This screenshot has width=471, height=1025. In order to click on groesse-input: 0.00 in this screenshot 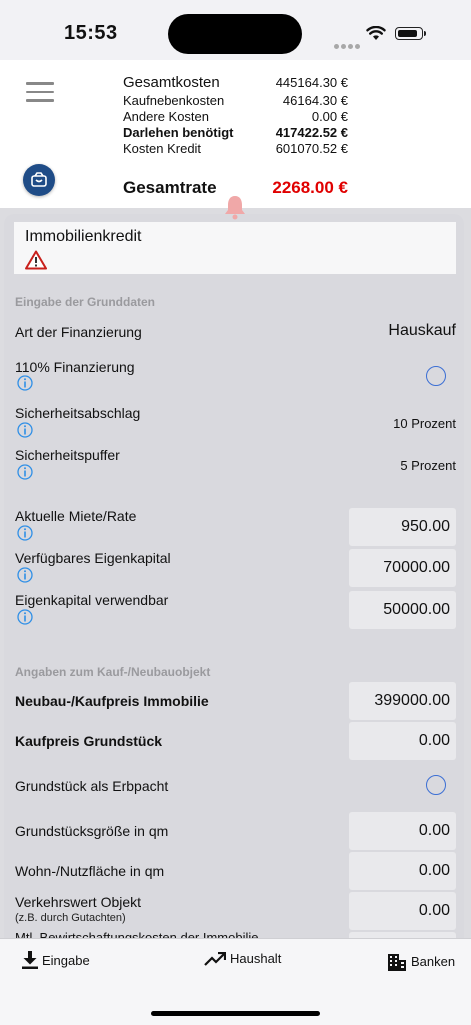, I will do `click(402, 831)`.